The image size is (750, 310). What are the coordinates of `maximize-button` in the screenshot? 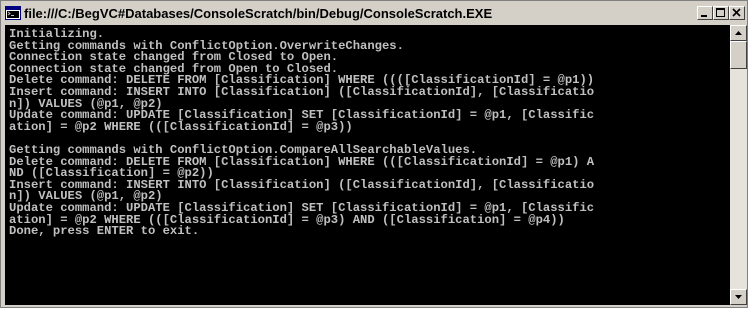 It's located at (721, 13).